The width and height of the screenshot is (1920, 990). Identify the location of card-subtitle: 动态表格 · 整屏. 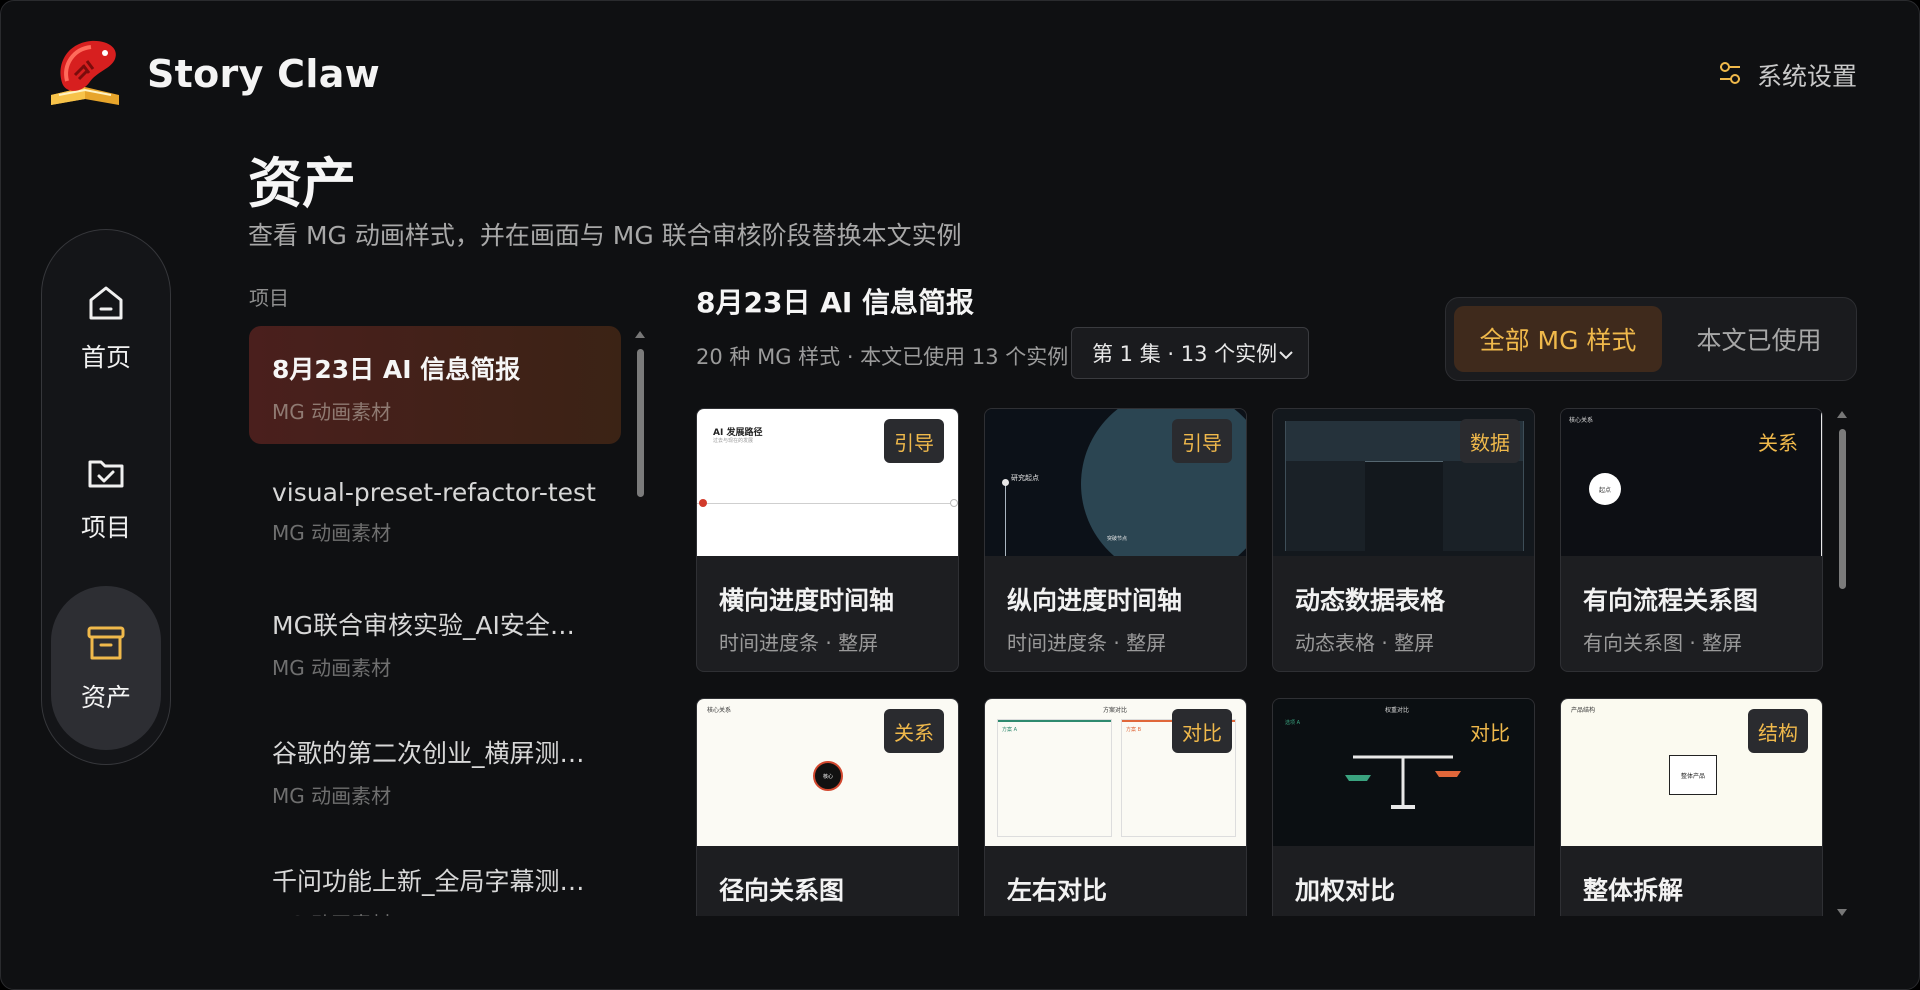
(1365, 643).